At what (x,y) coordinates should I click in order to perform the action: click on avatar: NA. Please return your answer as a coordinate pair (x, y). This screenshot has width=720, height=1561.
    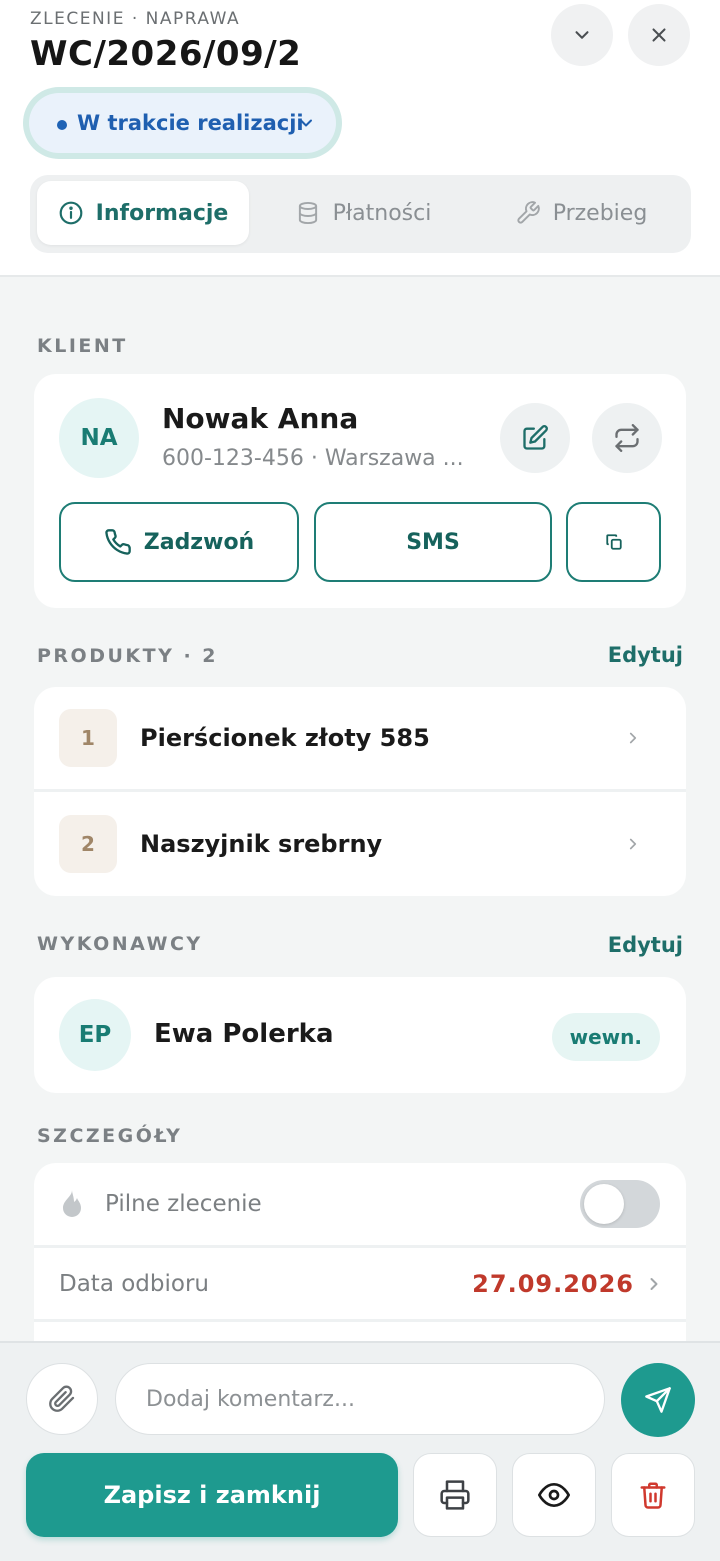
    Looking at the image, I should click on (99, 438).